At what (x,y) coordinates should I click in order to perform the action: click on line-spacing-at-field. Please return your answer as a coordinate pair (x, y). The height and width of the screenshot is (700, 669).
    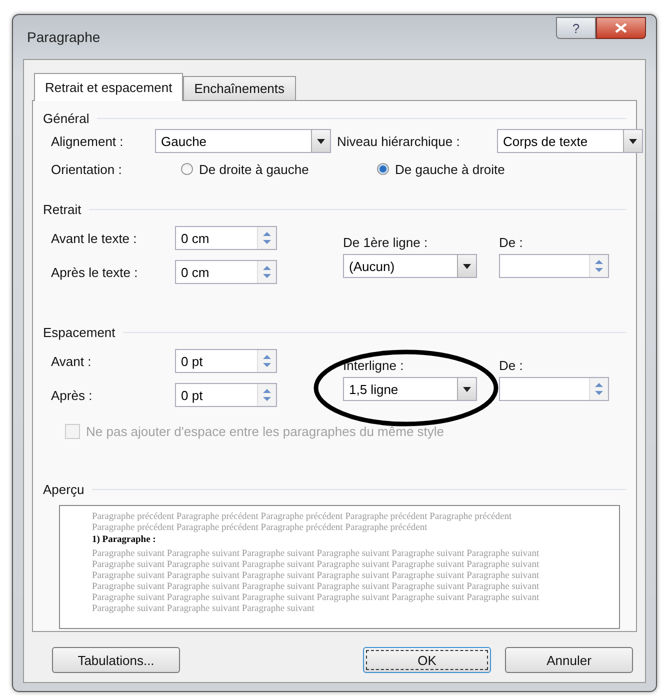
    Looking at the image, I should click on (554, 389).